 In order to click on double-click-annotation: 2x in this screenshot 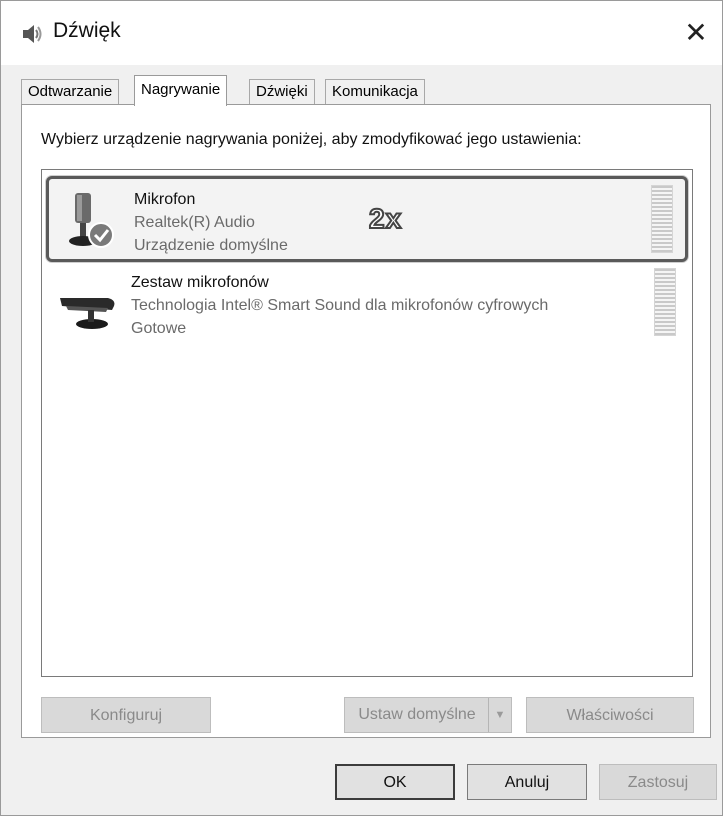, I will do `click(385, 218)`.